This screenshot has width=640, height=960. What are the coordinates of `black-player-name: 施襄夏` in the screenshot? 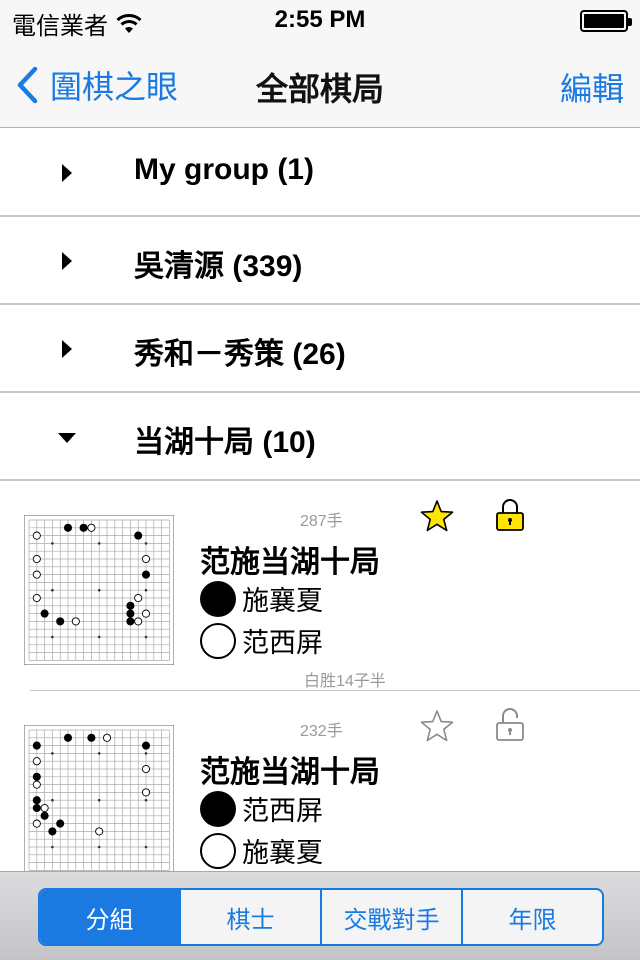 It's located at (282, 601).